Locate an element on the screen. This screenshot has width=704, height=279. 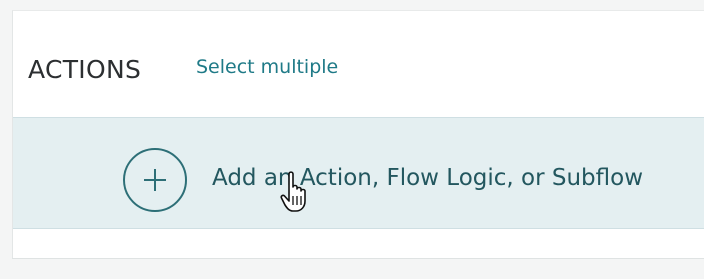
select-multiple-link: Select multiple is located at coordinates (267, 67).